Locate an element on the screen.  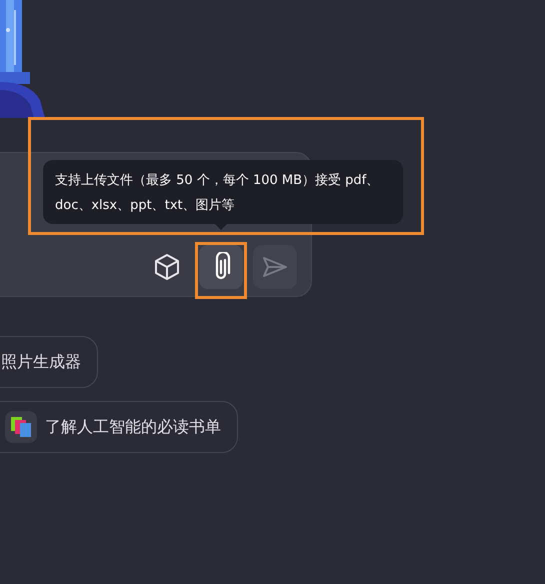
send-icon is located at coordinates (275, 267).